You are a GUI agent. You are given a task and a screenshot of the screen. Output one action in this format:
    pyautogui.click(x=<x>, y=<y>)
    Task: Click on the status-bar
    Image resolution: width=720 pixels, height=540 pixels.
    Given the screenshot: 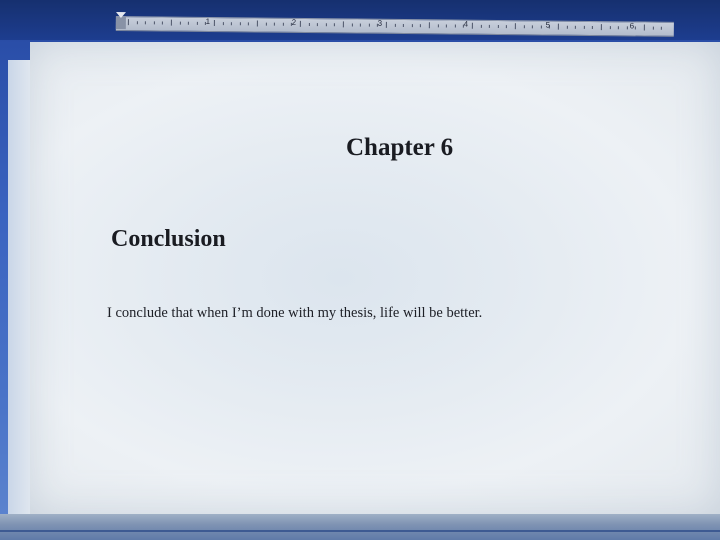 What is the action you would take?
    pyautogui.click(x=360, y=527)
    